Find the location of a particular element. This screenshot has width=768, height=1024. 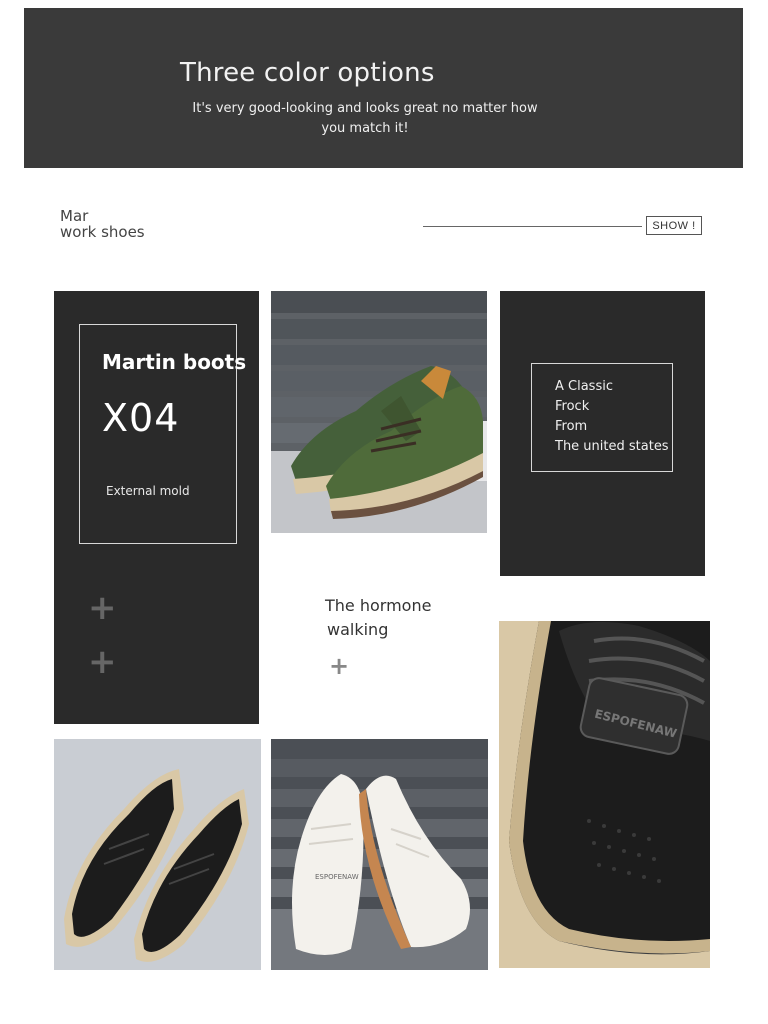

product-detail: External mold is located at coordinates (148, 491).